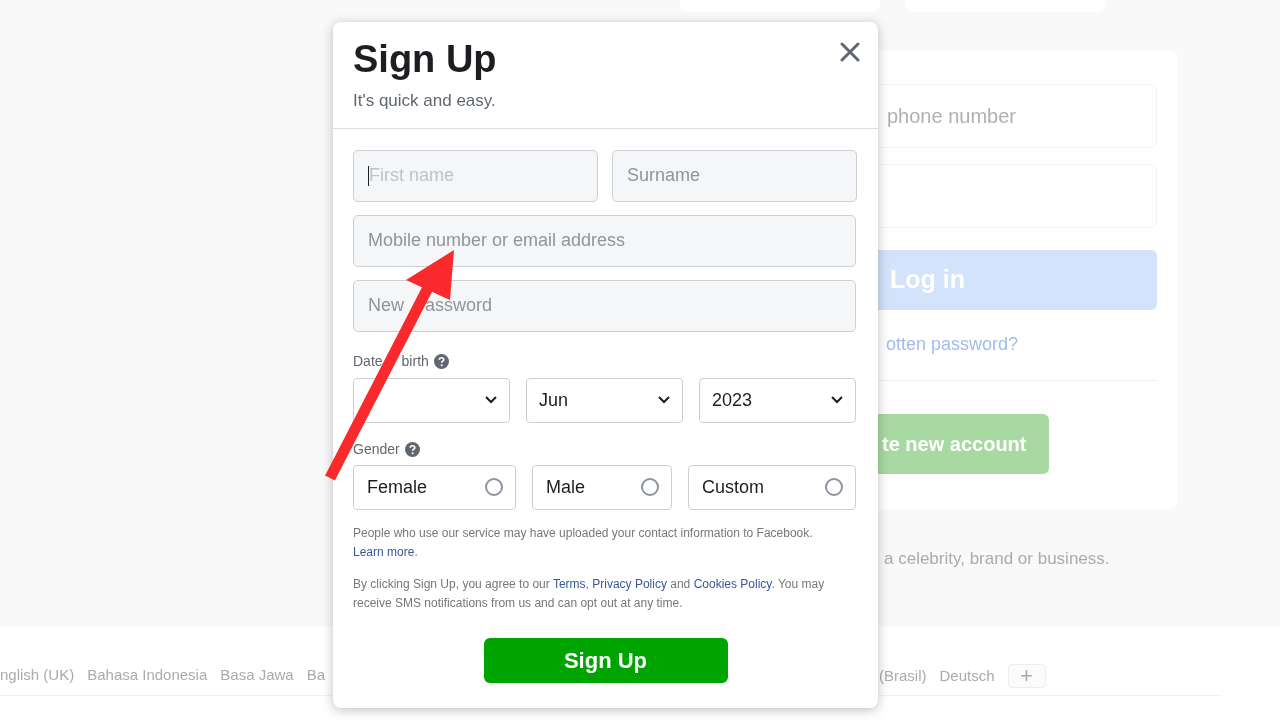 The width and height of the screenshot is (1280, 720). Describe the element at coordinates (734, 175) in the screenshot. I see `surname-field: Surname` at that location.